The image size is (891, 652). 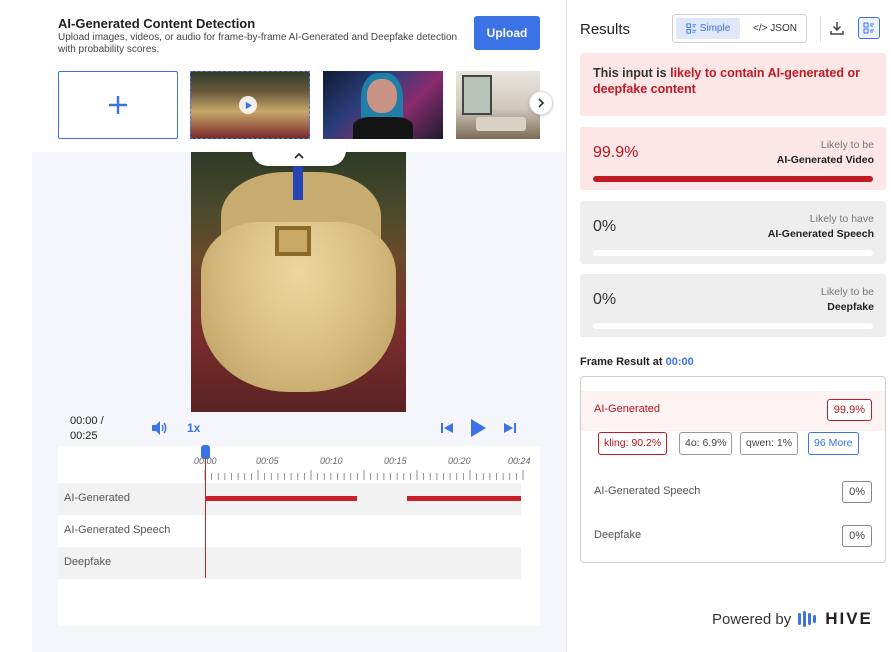 I want to click on next-frame-icon, so click(x=510, y=428).